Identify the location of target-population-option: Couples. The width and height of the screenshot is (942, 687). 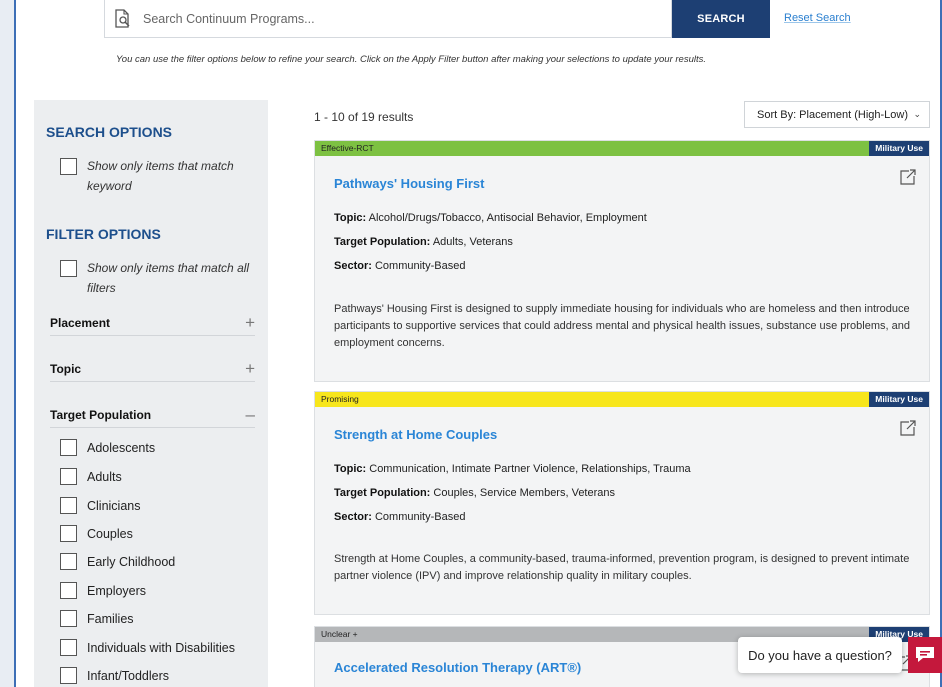
(96, 533).